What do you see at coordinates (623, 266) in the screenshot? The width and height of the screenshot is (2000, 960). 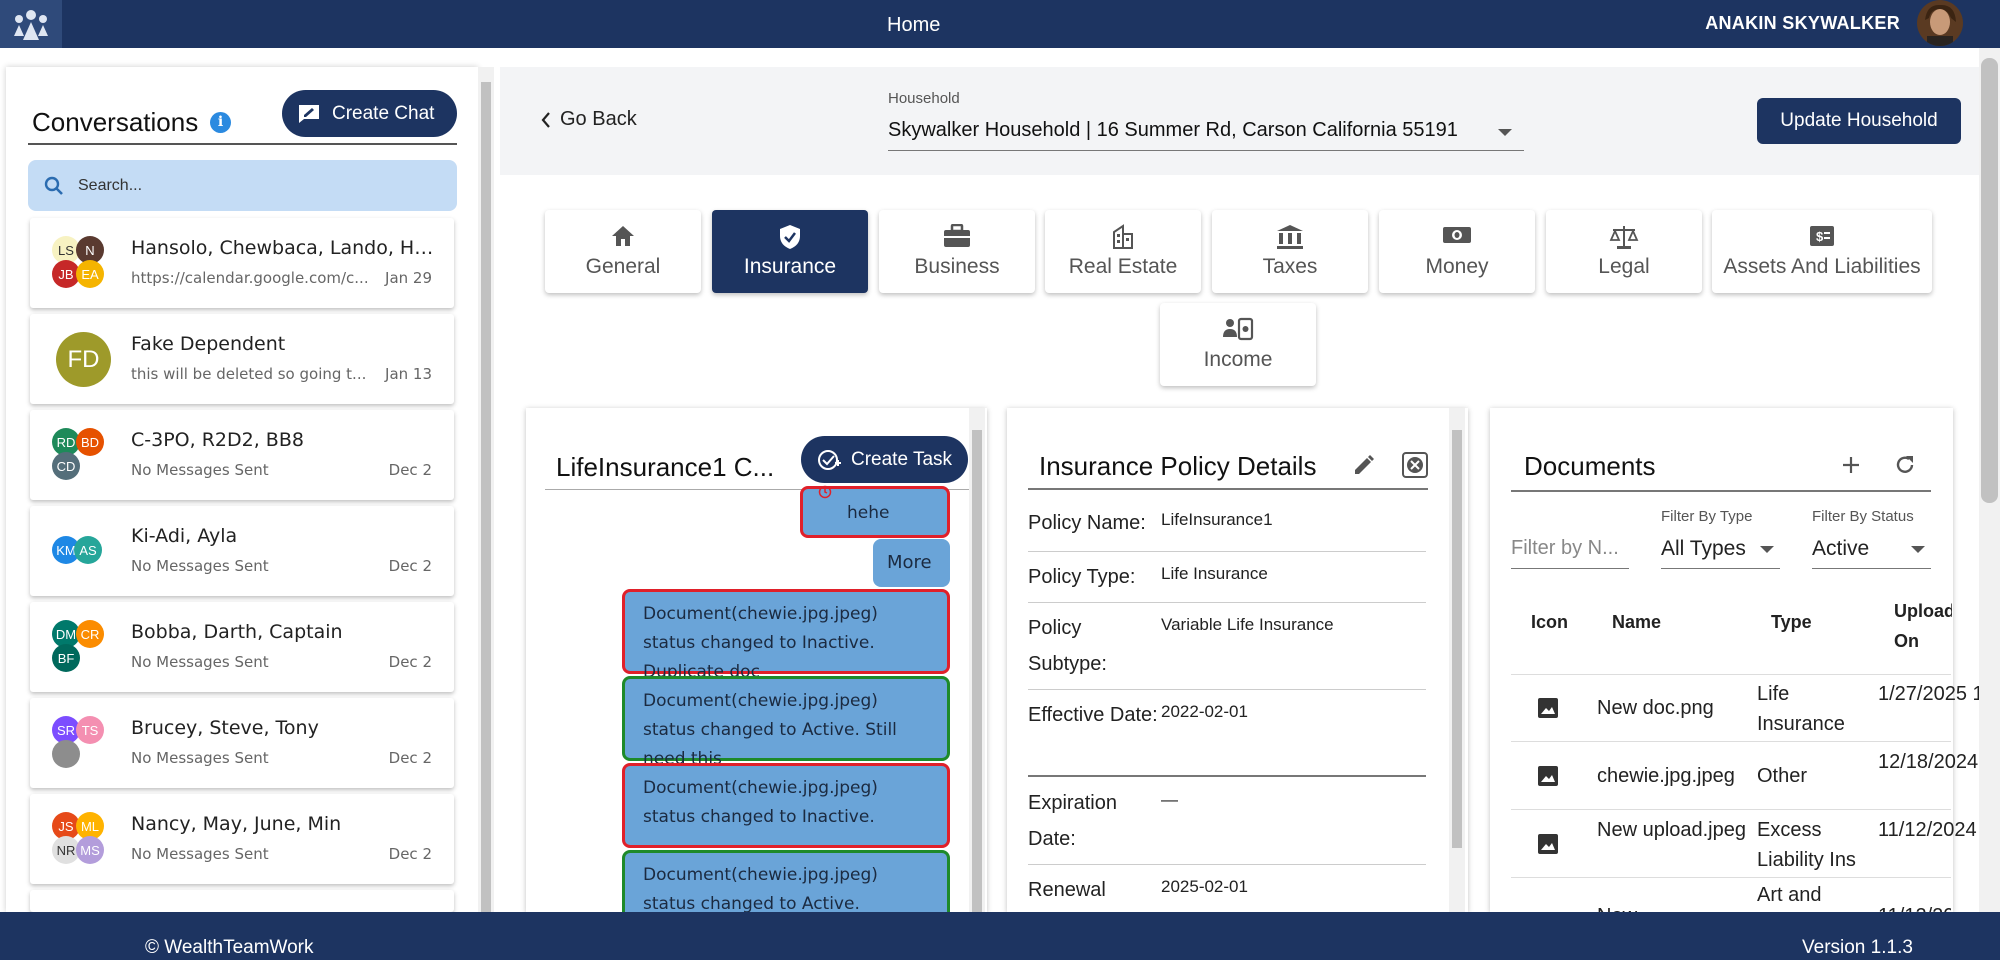 I see `tab-label: General` at bounding box center [623, 266].